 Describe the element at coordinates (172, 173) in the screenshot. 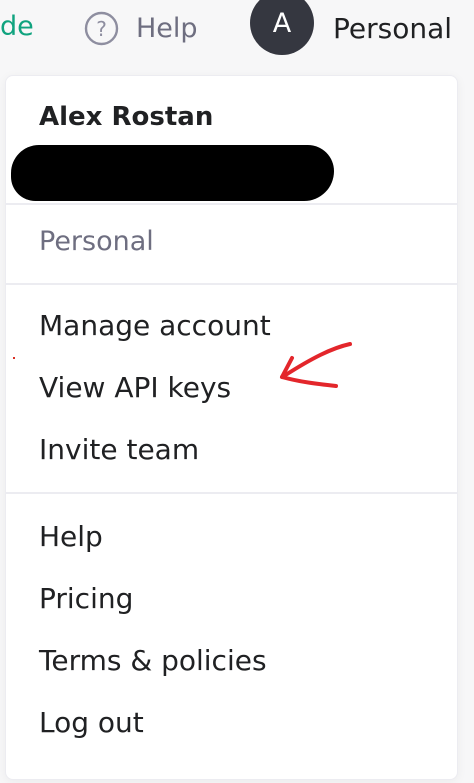

I see `redacted-email` at that location.